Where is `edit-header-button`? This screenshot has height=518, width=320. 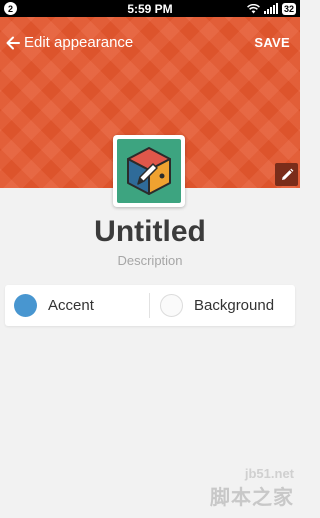
edit-header-button is located at coordinates (286, 174).